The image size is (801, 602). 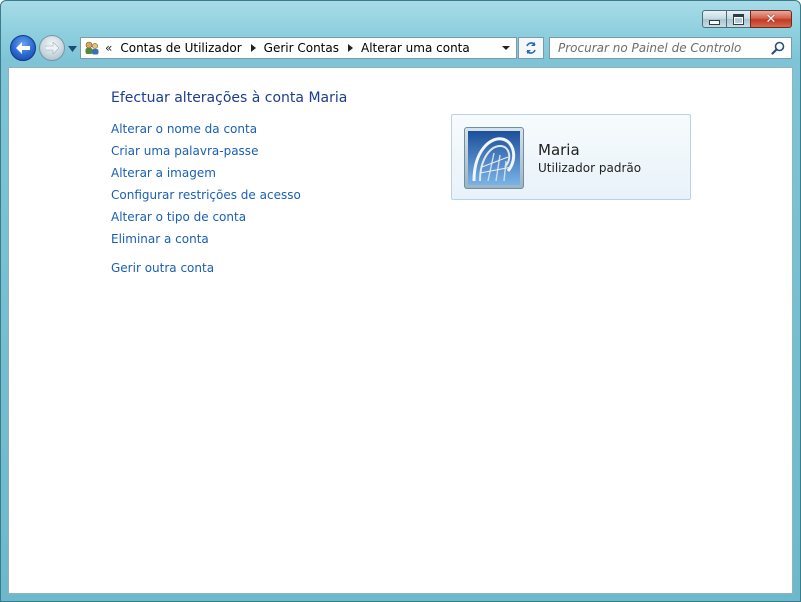 What do you see at coordinates (108, 48) in the screenshot?
I see `breadcrumb-overflow: «` at bounding box center [108, 48].